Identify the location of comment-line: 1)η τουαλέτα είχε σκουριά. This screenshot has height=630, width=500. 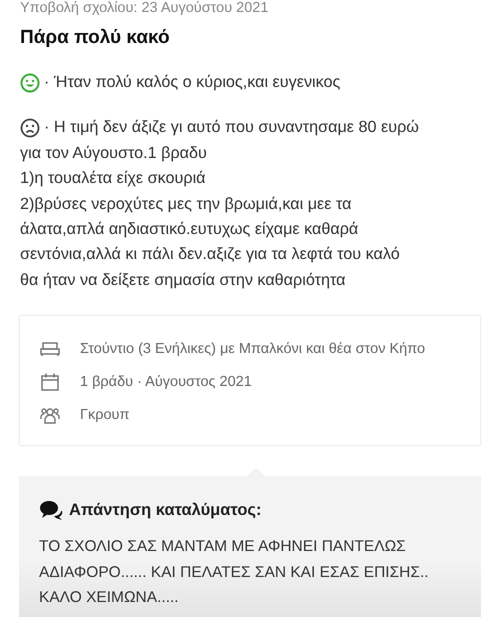
(113, 179).